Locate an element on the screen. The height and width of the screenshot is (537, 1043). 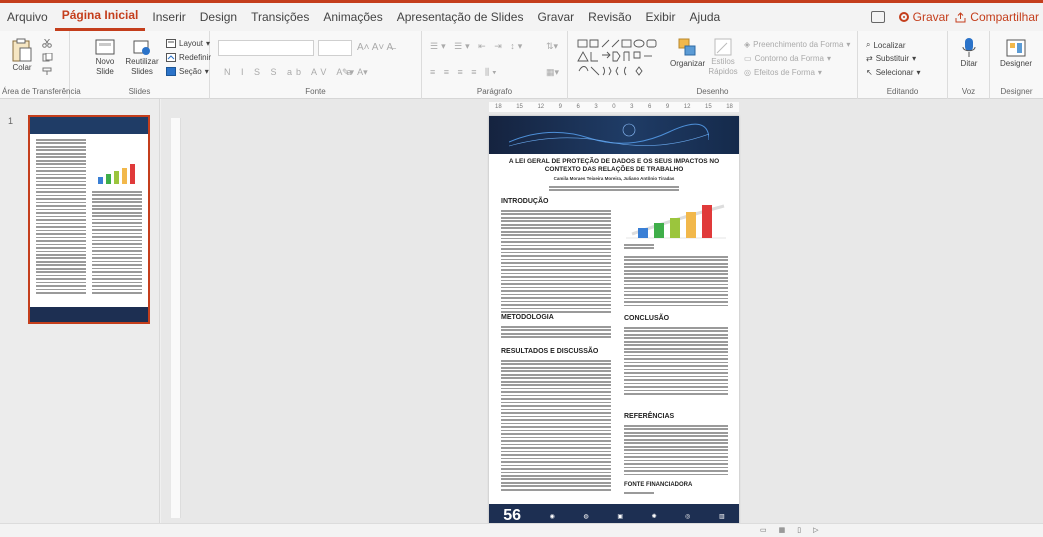
comment-icon is located at coordinates (877, 17).